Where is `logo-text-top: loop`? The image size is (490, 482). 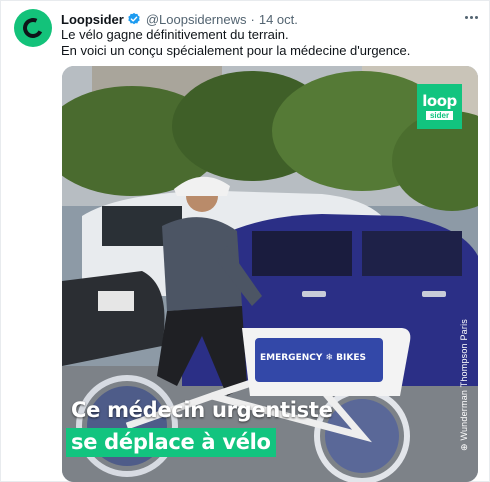
logo-text-top: loop is located at coordinates (439, 100).